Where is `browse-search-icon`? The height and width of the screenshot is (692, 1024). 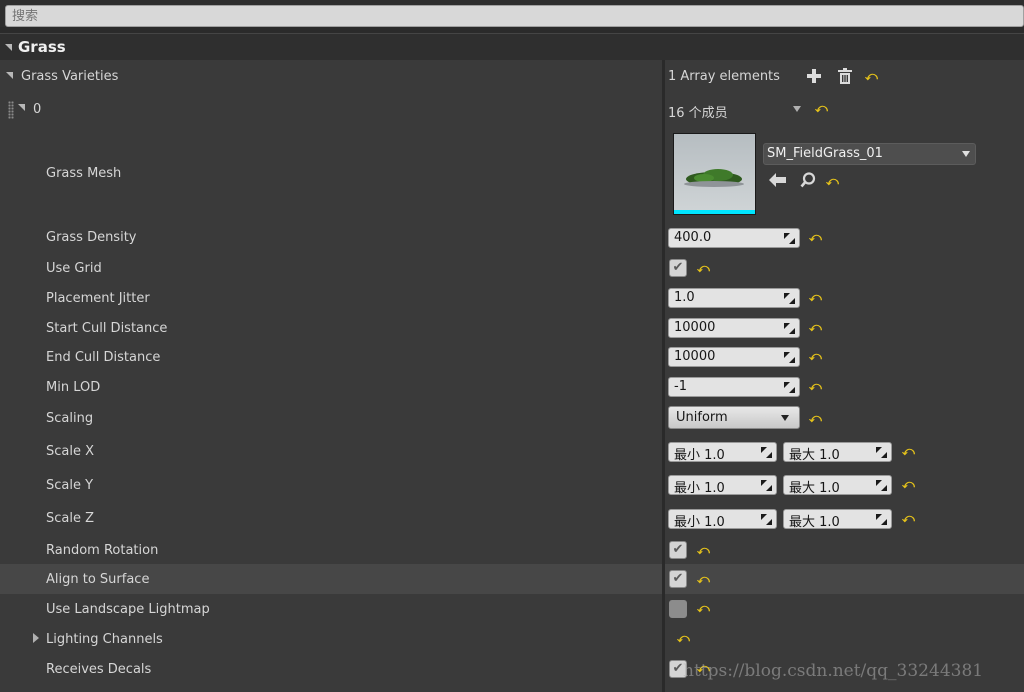 browse-search-icon is located at coordinates (808, 180).